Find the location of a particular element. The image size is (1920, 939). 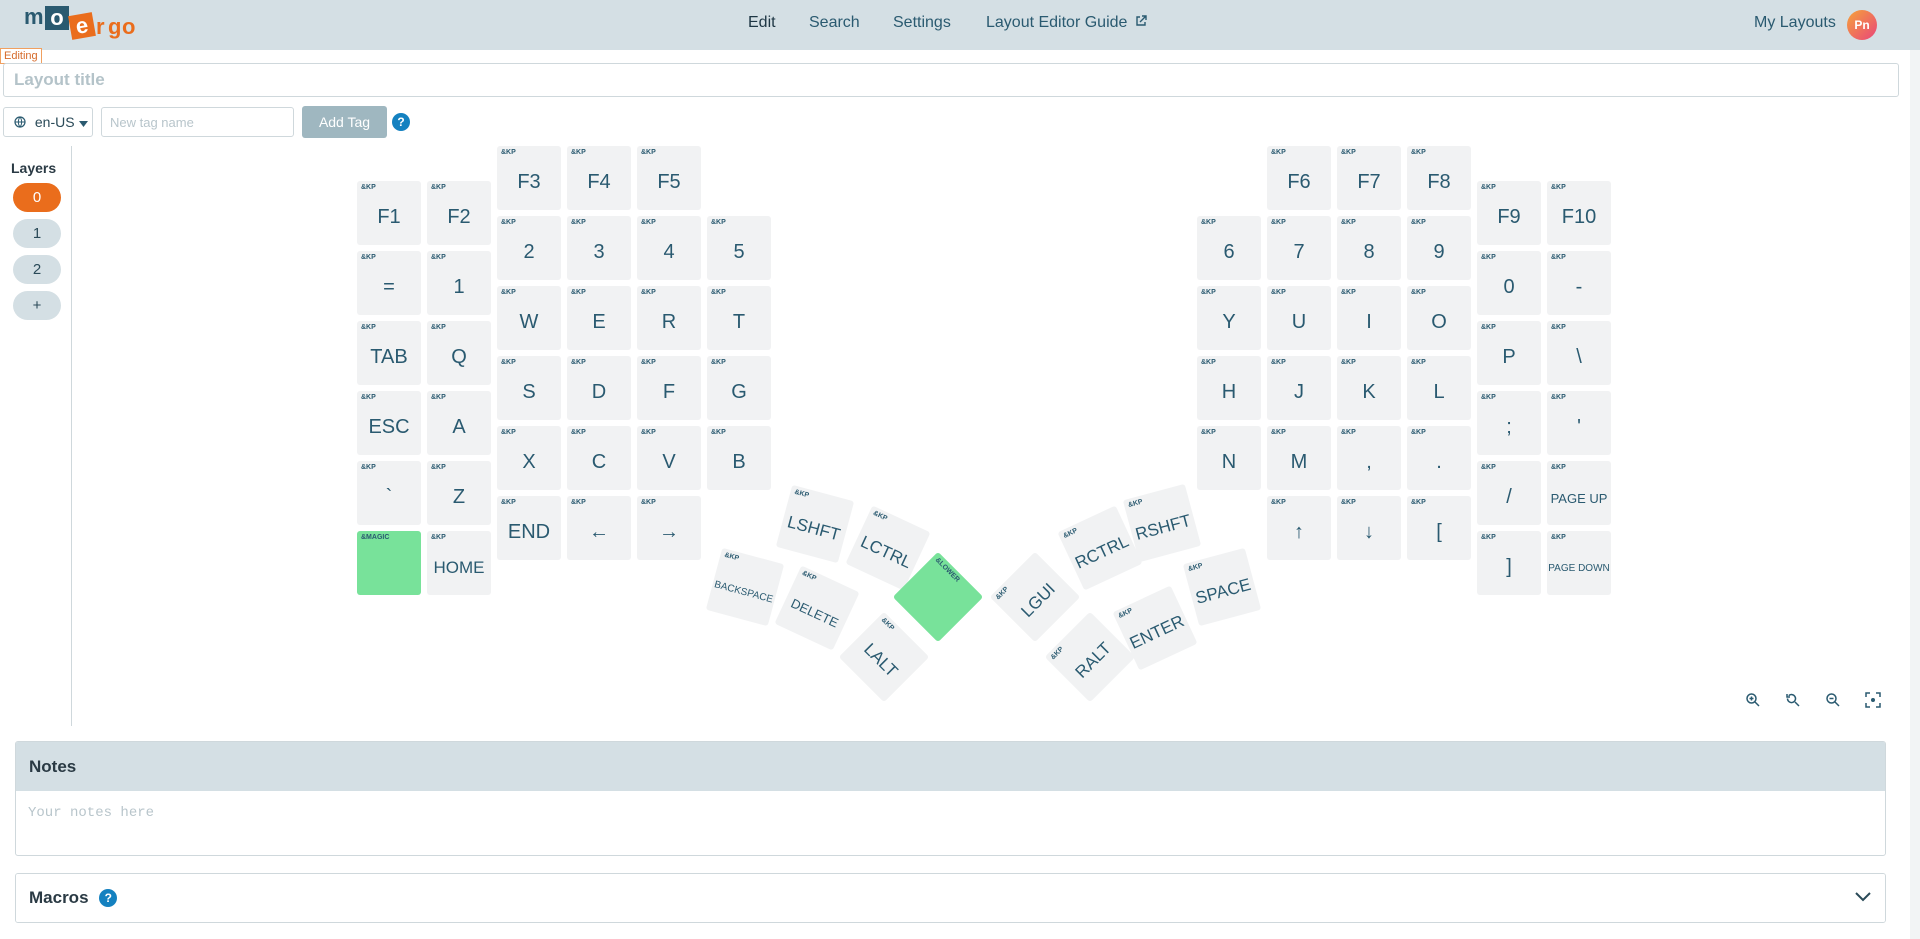

key: &KP [ is located at coordinates (1439, 528).